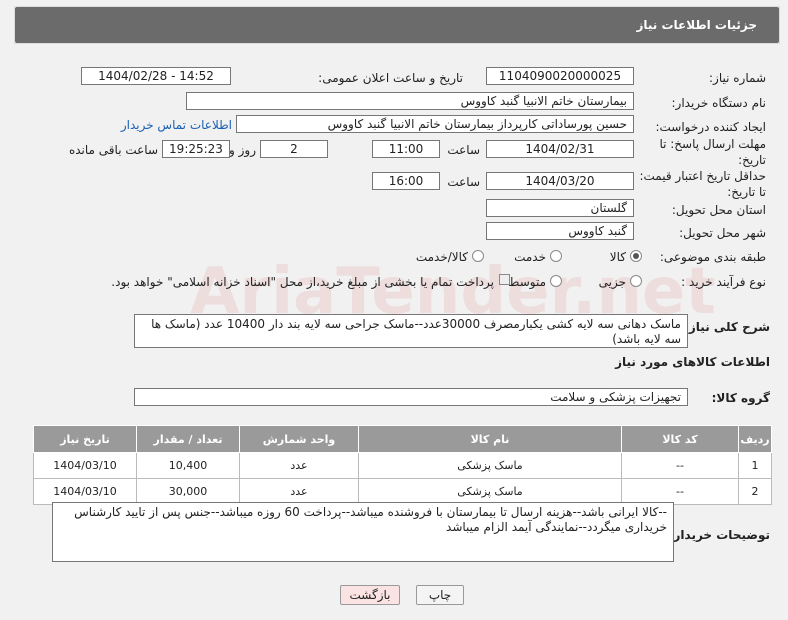 Image resolution: width=788 pixels, height=620 pixels. What do you see at coordinates (740, 398) in the screenshot?
I see `goods-group-label: گروه کالا:` at bounding box center [740, 398].